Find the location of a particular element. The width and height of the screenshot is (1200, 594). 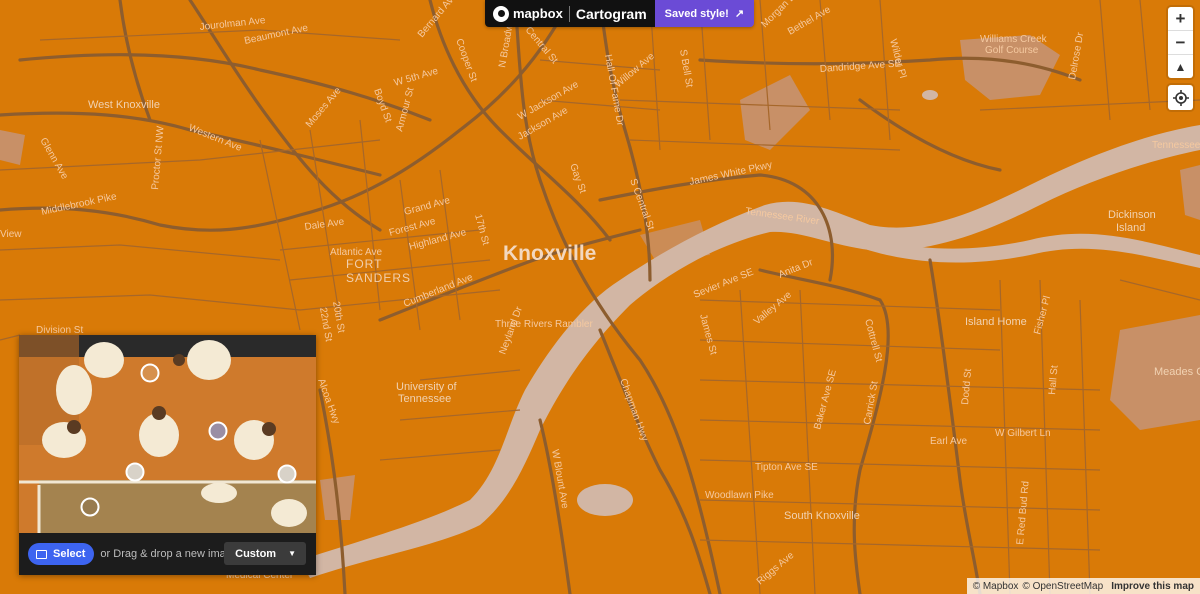

place-label: South Knoxville is located at coordinates (822, 516).